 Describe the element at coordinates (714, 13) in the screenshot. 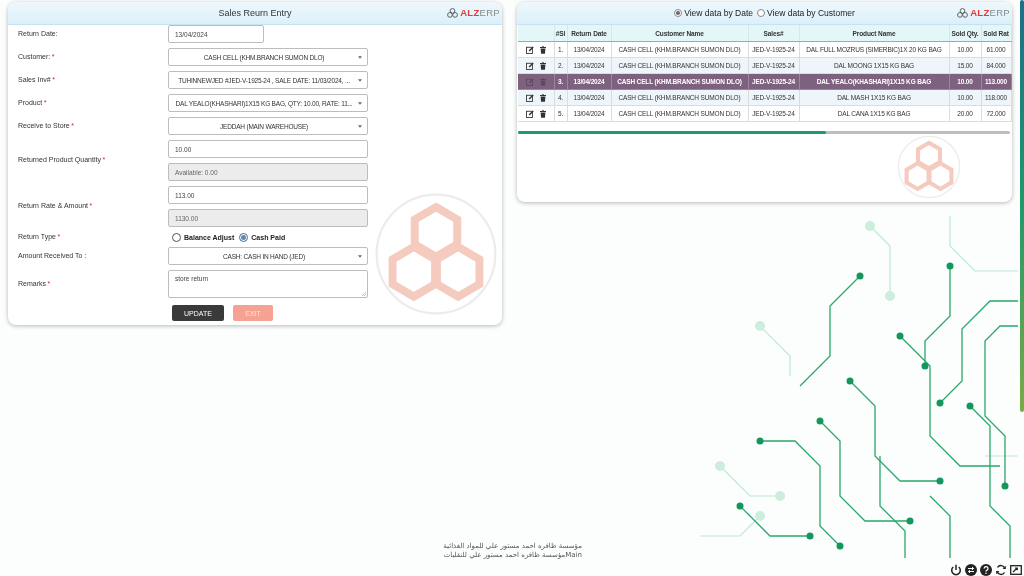

I see `view-option: View data by Date` at that location.